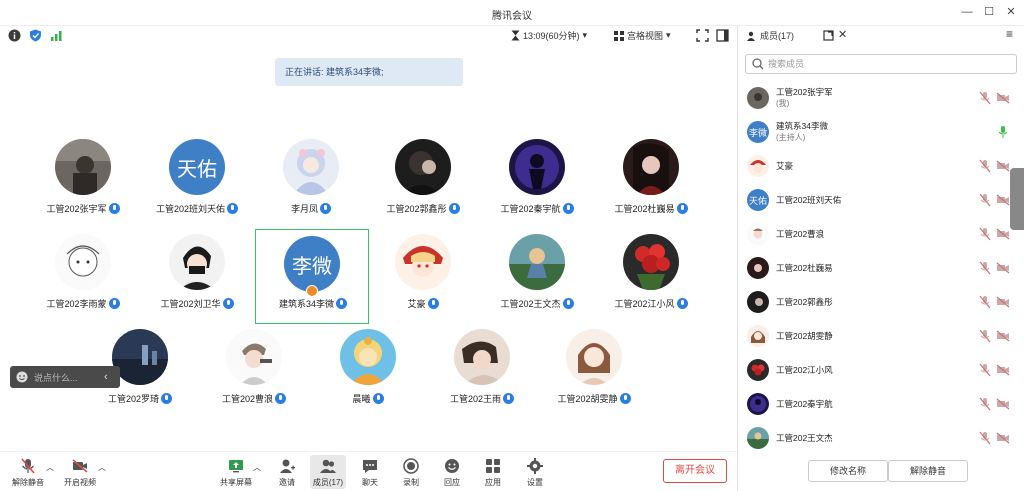 The width and height of the screenshot is (1024, 491). Describe the element at coordinates (1009, 34) in the screenshot. I see `menu-icon: ≡` at that location.